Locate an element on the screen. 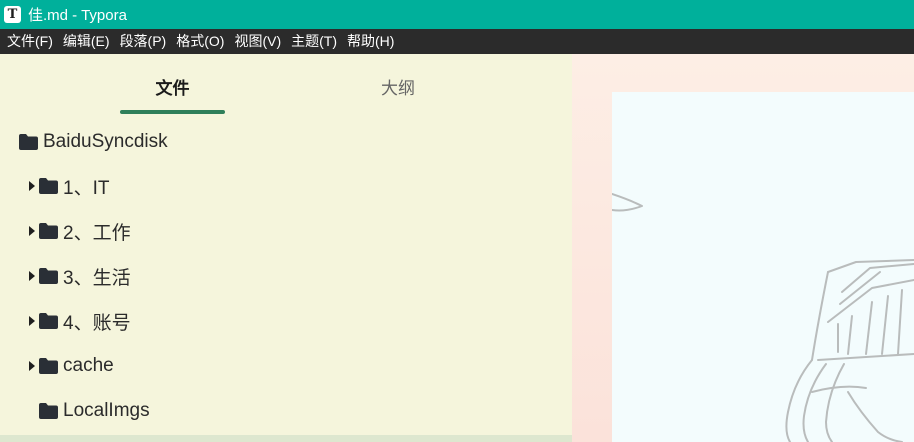  tree-item-label: 1、IT is located at coordinates (86, 188).